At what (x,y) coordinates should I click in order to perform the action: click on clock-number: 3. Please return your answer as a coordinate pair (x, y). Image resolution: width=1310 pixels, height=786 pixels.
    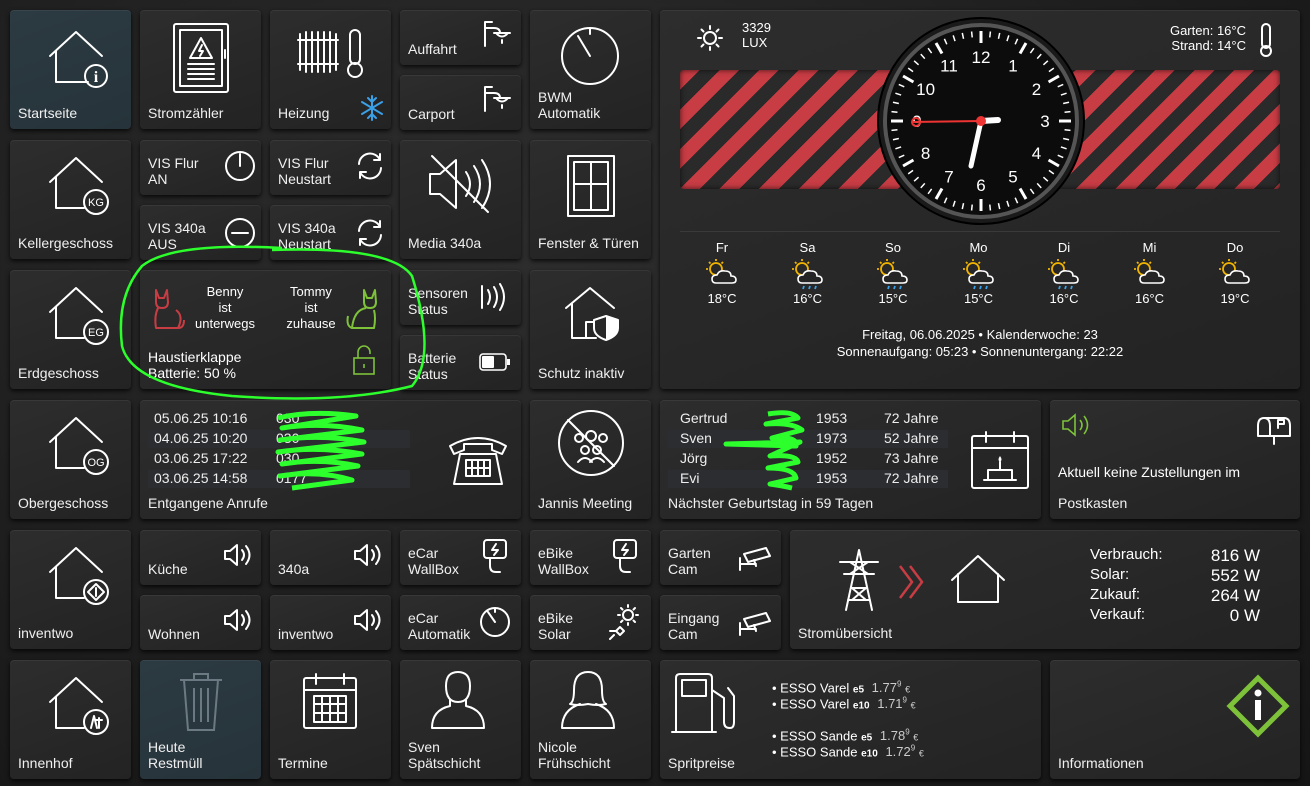
    Looking at the image, I should click on (1044, 121).